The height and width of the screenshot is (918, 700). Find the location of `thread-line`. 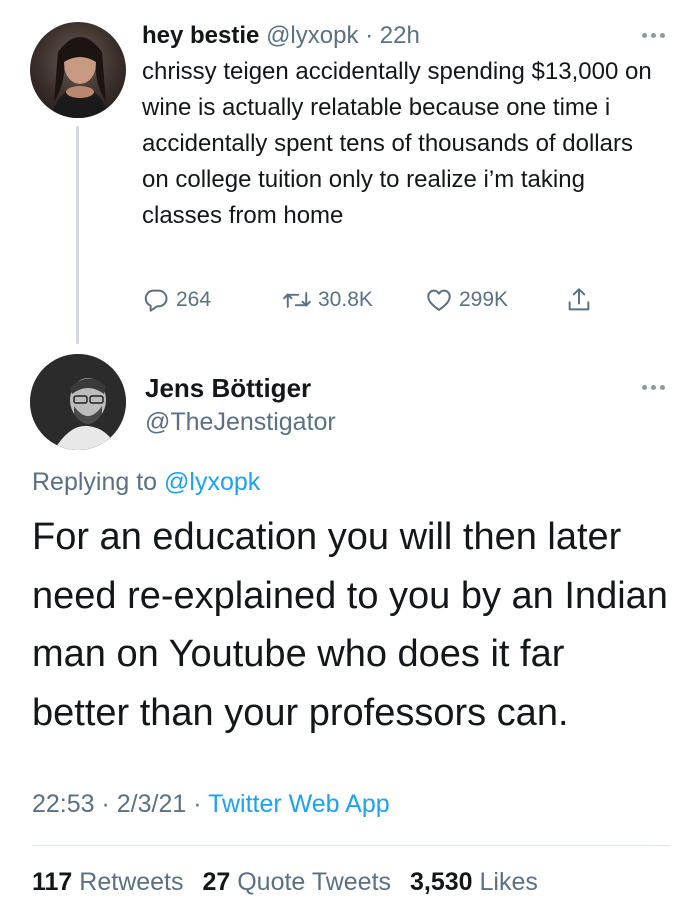

thread-line is located at coordinates (77, 235).